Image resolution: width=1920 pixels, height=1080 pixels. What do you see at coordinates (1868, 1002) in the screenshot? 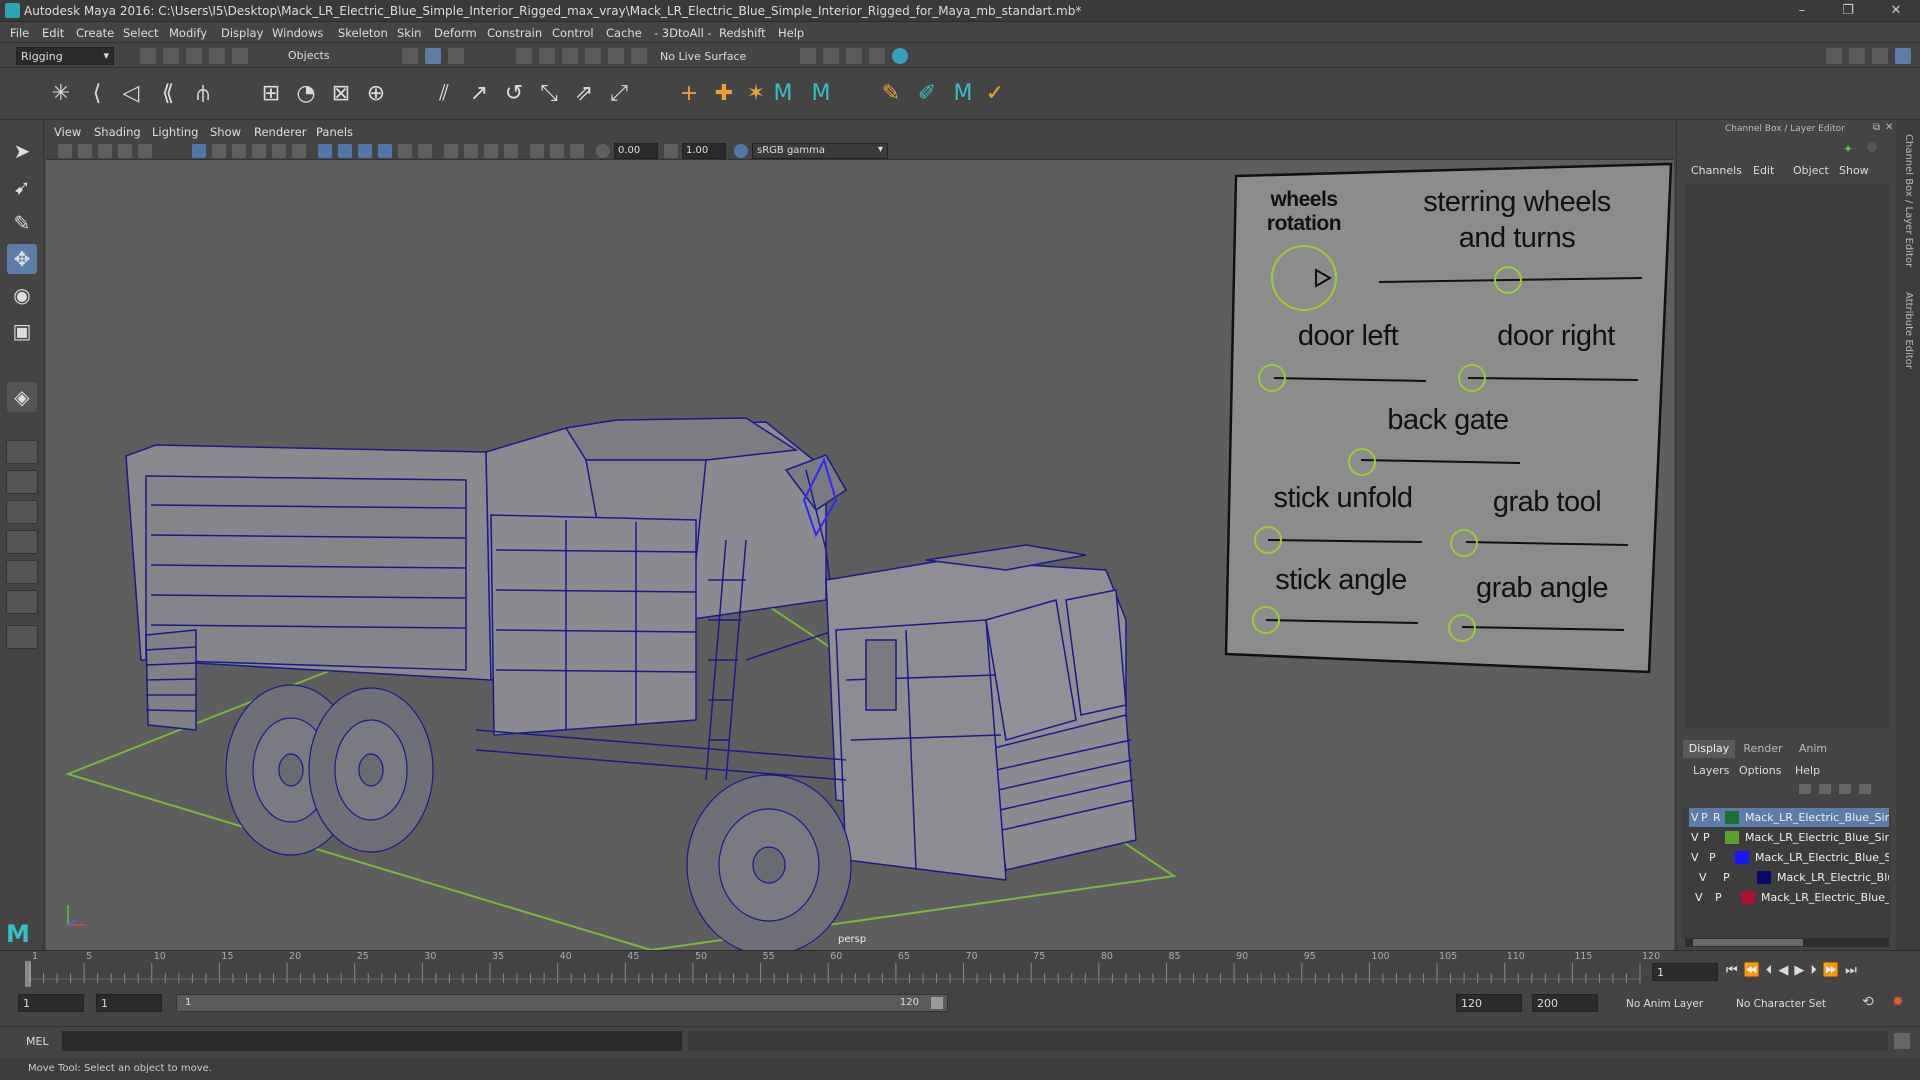
I see `auto-key-icon: ⟲` at bounding box center [1868, 1002].